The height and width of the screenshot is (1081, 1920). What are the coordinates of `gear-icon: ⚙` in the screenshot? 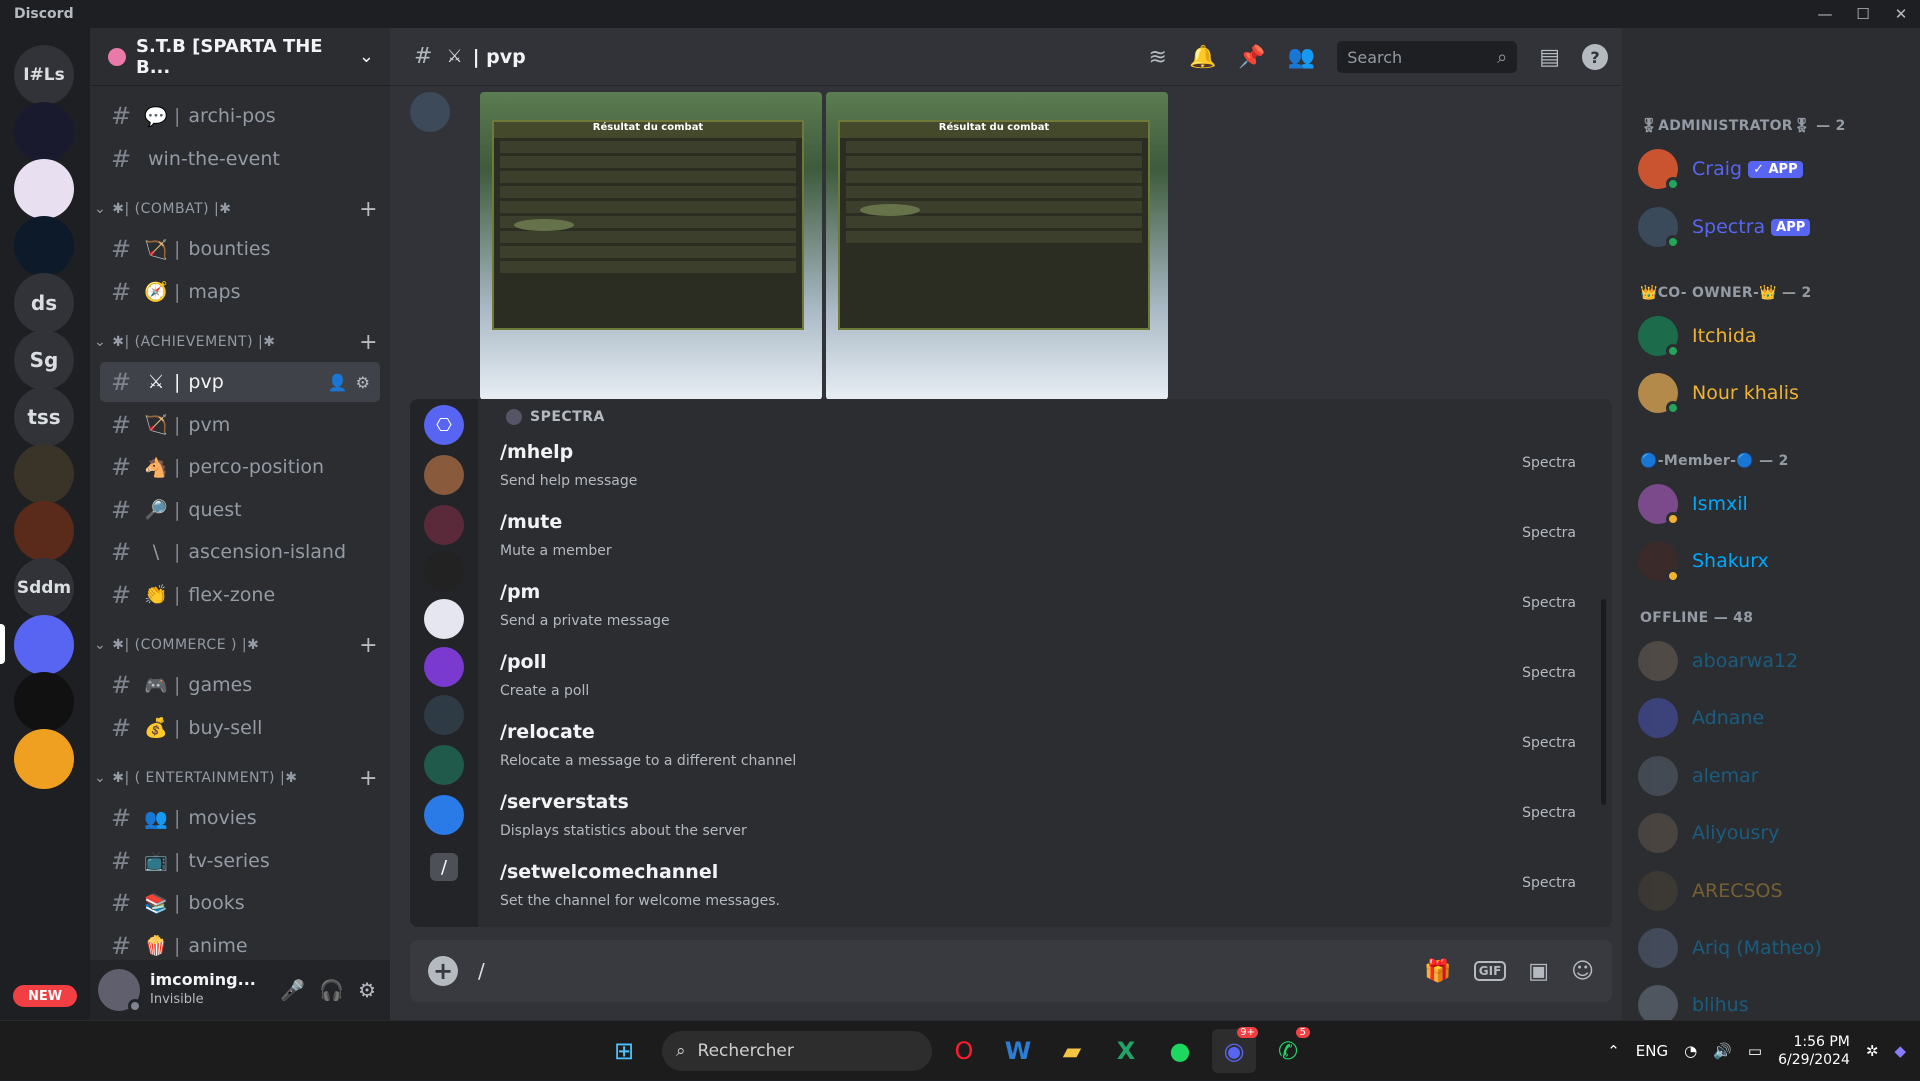 It's located at (363, 382).